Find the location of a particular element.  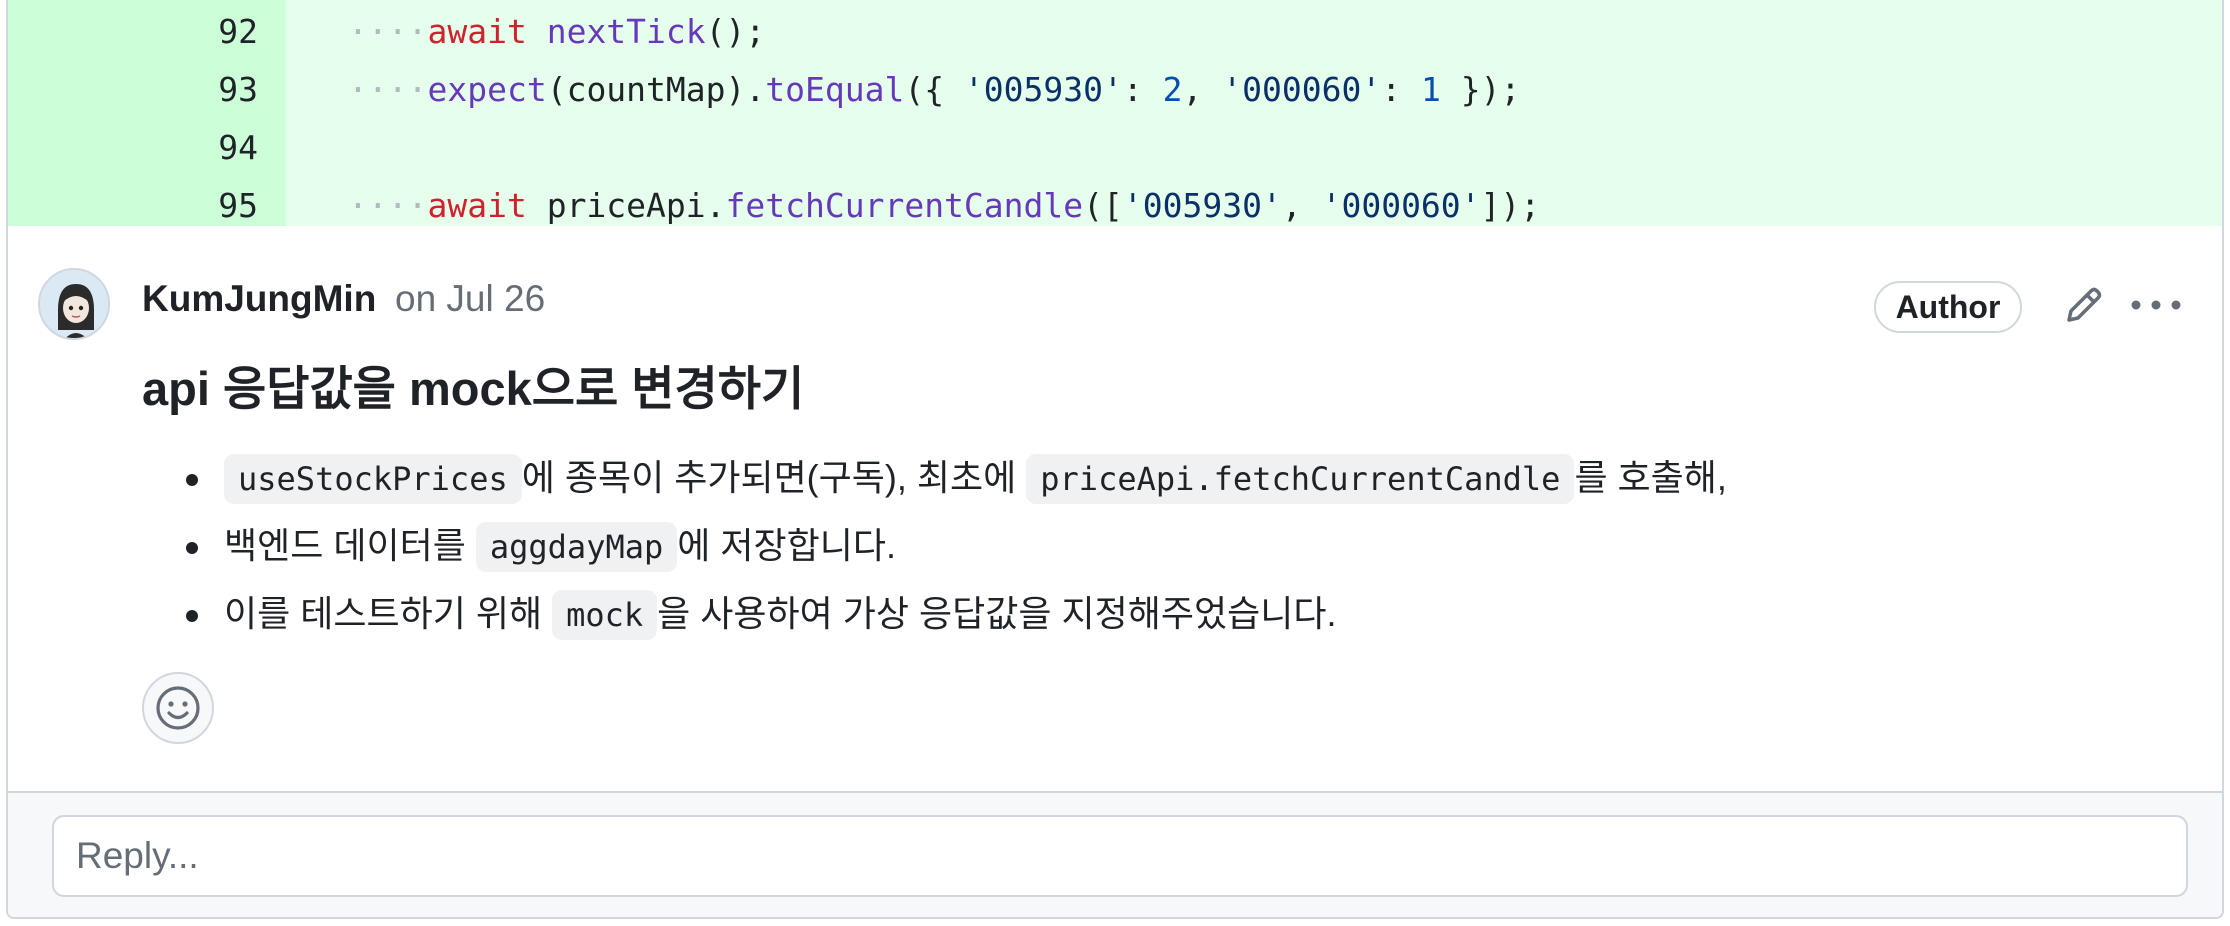

diff-line: 94 is located at coordinates (1115, 147).